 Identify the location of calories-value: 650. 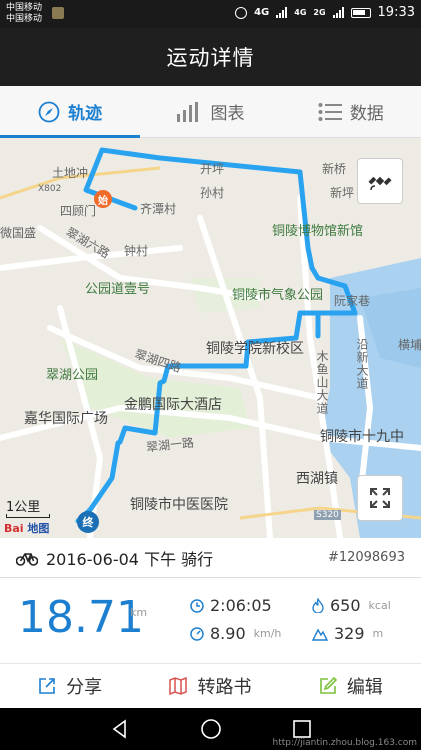
(345, 605).